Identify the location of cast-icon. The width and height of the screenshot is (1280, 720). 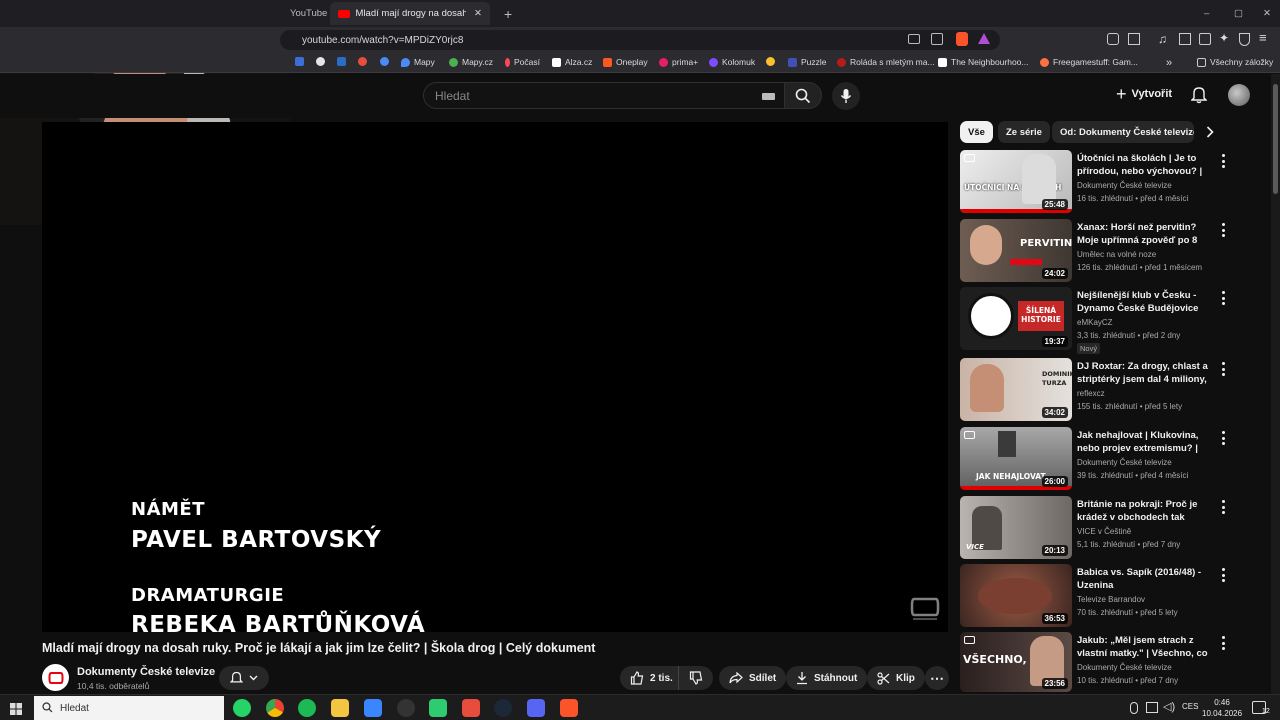
(914, 39).